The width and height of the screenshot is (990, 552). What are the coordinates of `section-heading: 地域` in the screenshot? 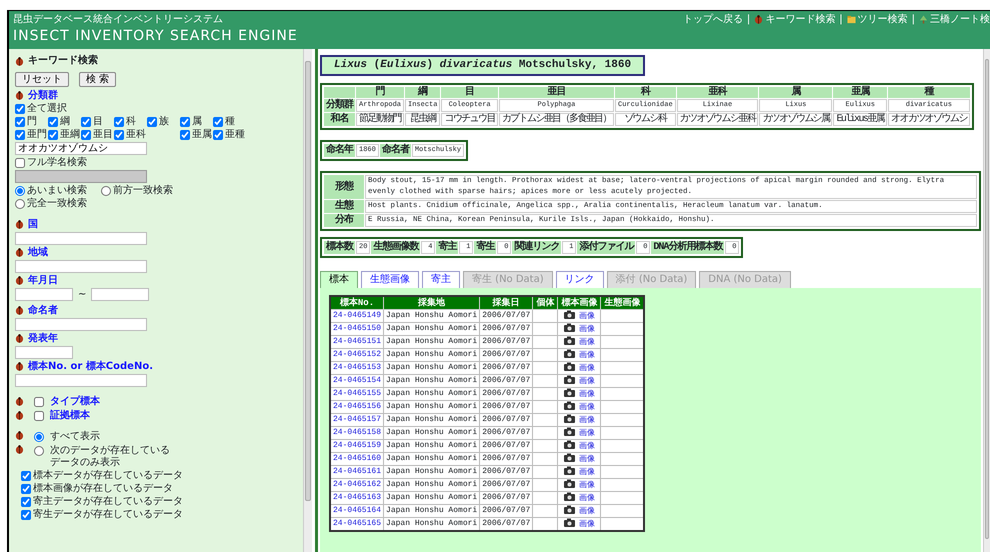 It's located at (38, 252).